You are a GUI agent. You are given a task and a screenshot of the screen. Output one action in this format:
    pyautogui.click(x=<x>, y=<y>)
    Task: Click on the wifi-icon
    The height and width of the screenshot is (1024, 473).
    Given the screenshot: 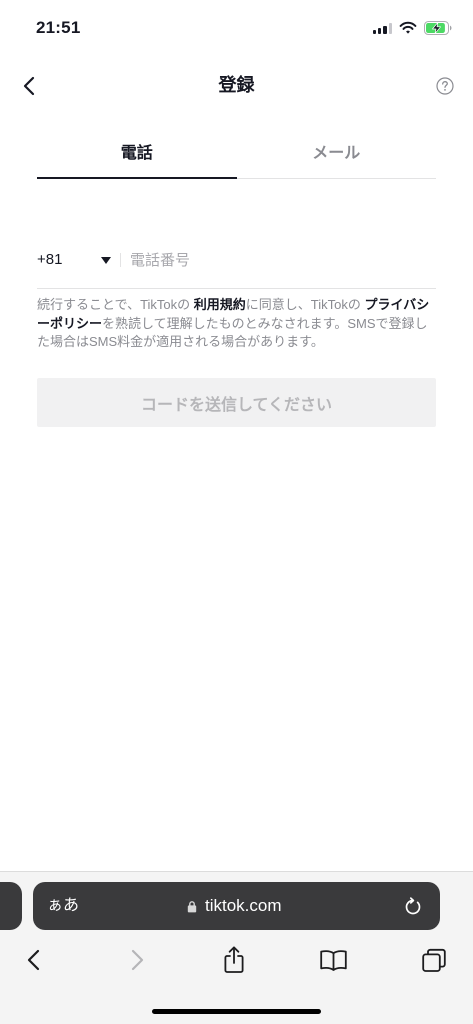 What is the action you would take?
    pyautogui.click(x=408, y=27)
    